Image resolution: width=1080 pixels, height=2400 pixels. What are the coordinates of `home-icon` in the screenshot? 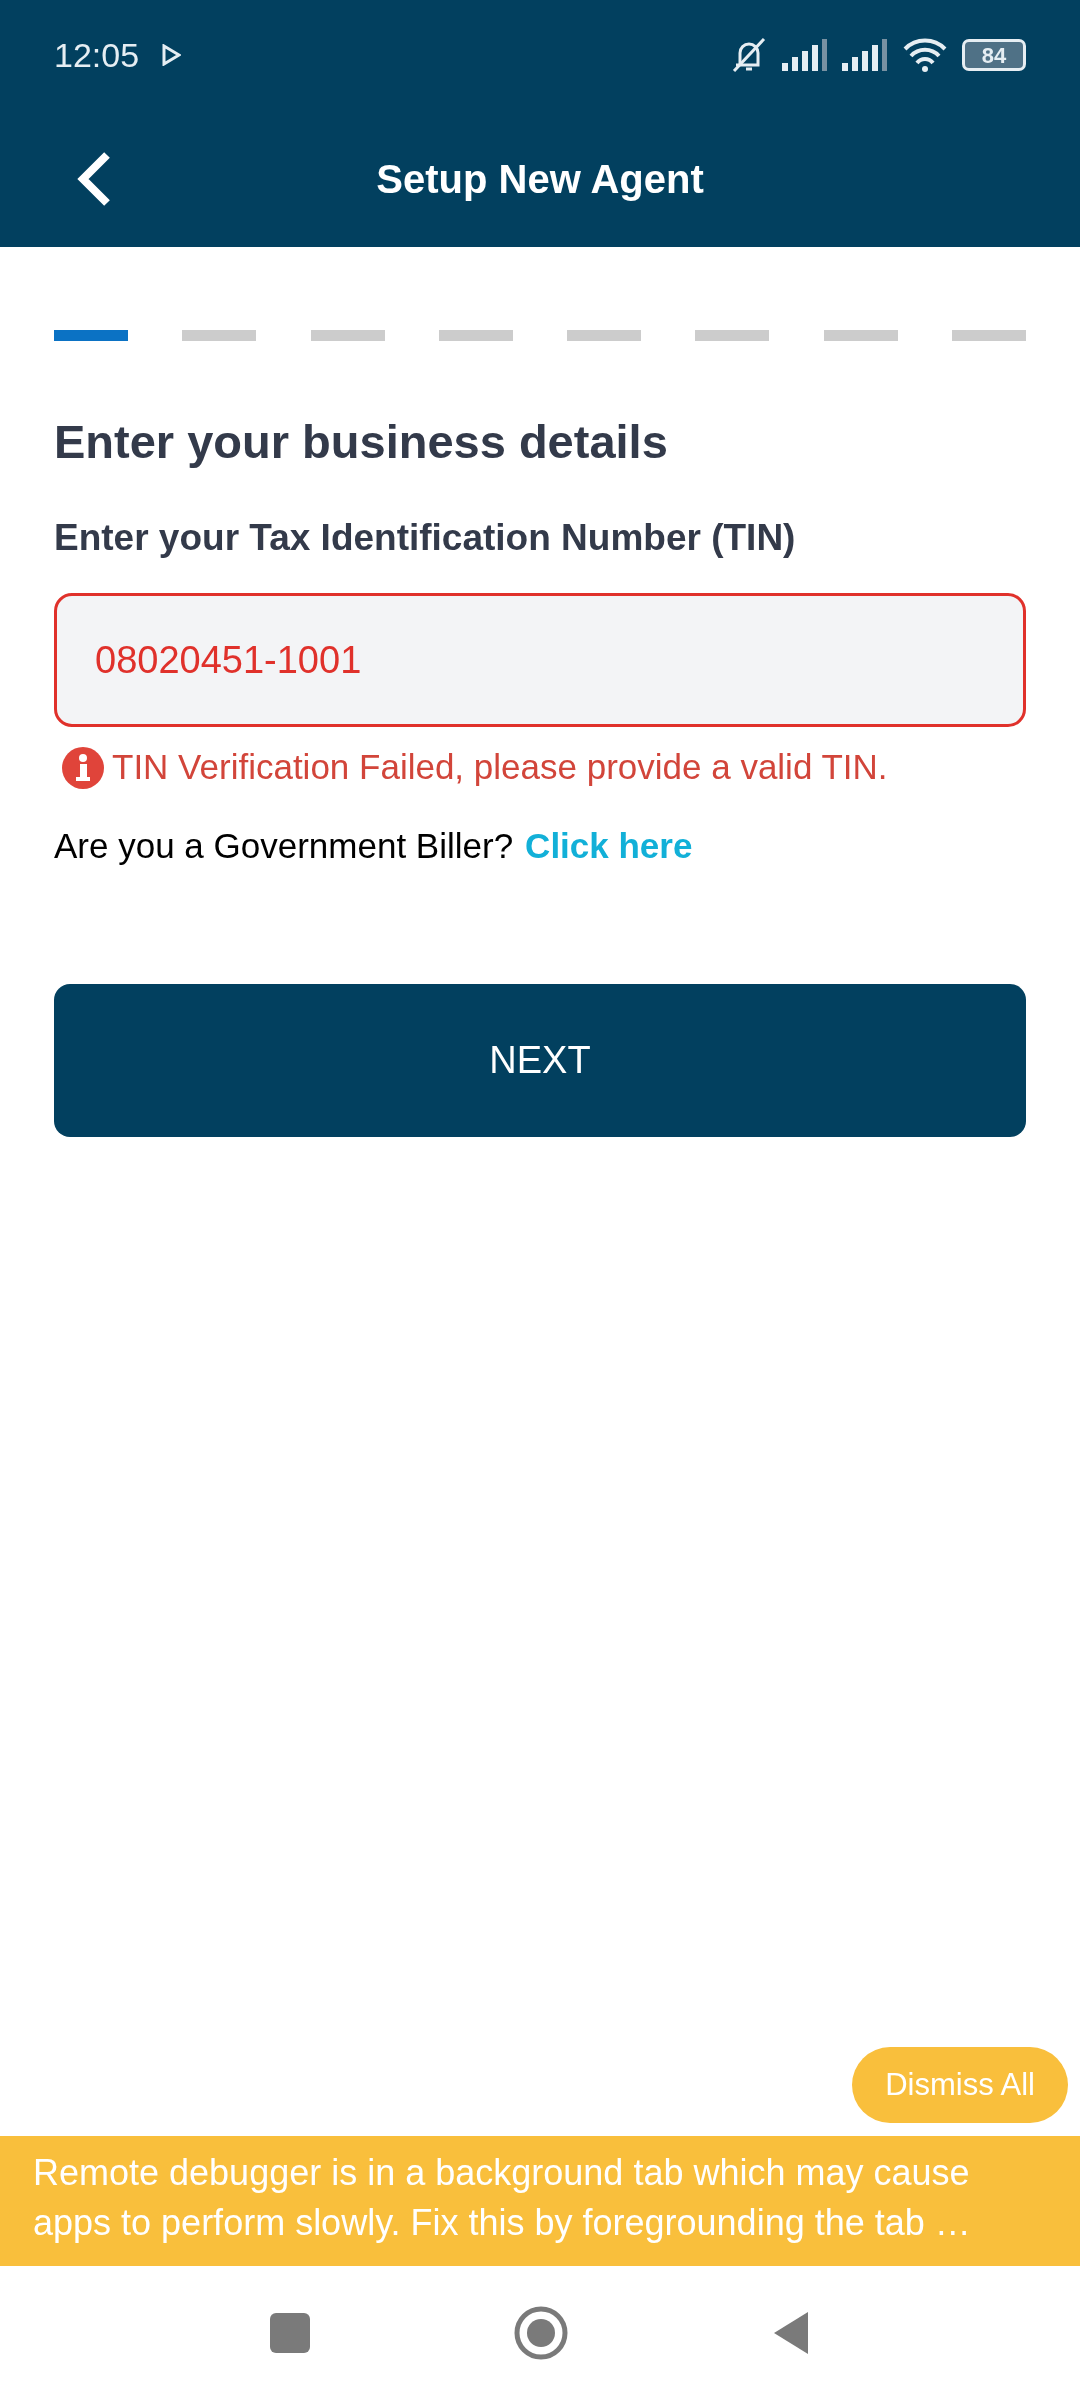 It's located at (541, 2333).